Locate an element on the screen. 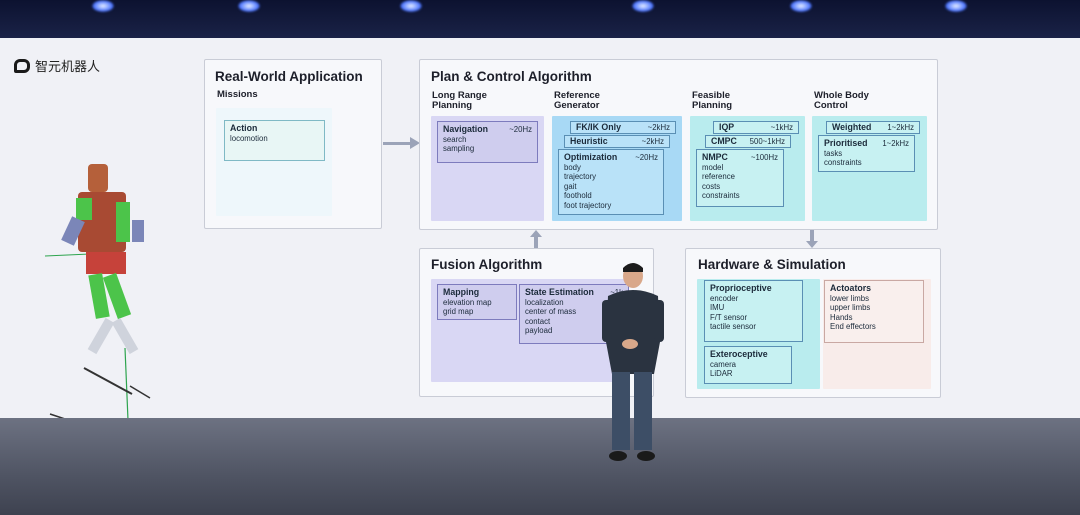 The height and width of the screenshot is (515, 1080). optimization-item: gait is located at coordinates (570, 186).